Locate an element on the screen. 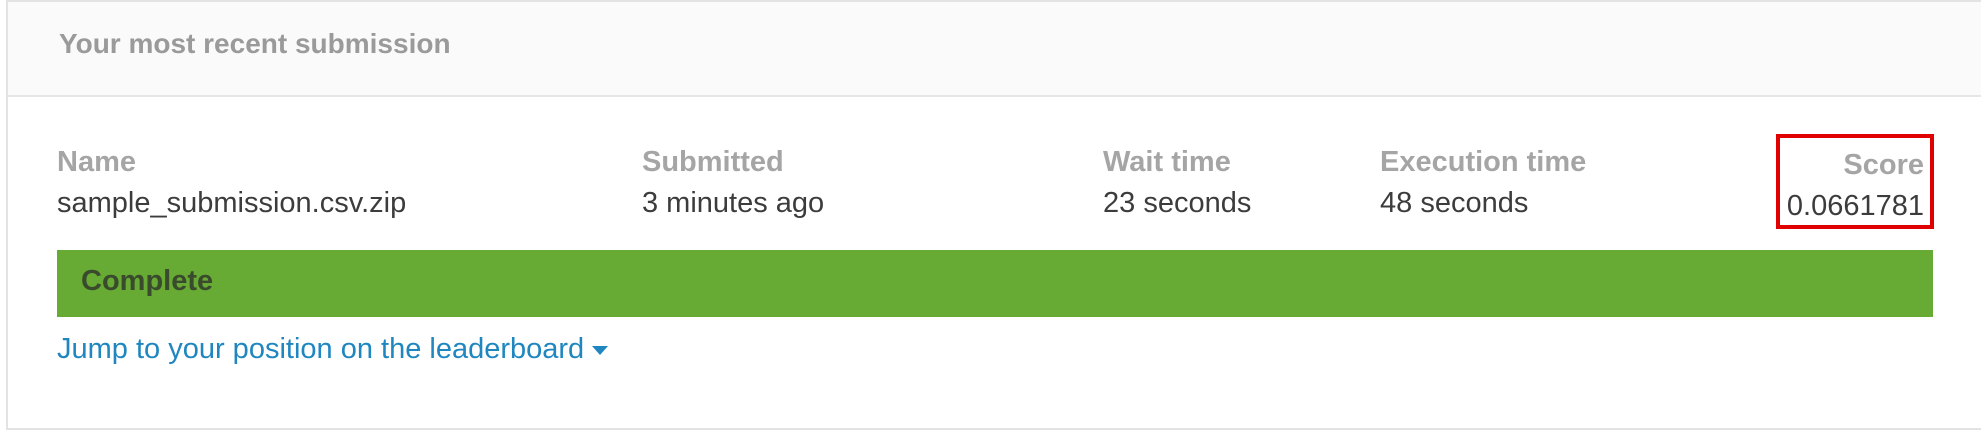 The width and height of the screenshot is (1981, 430). caret-down-icon is located at coordinates (600, 350).